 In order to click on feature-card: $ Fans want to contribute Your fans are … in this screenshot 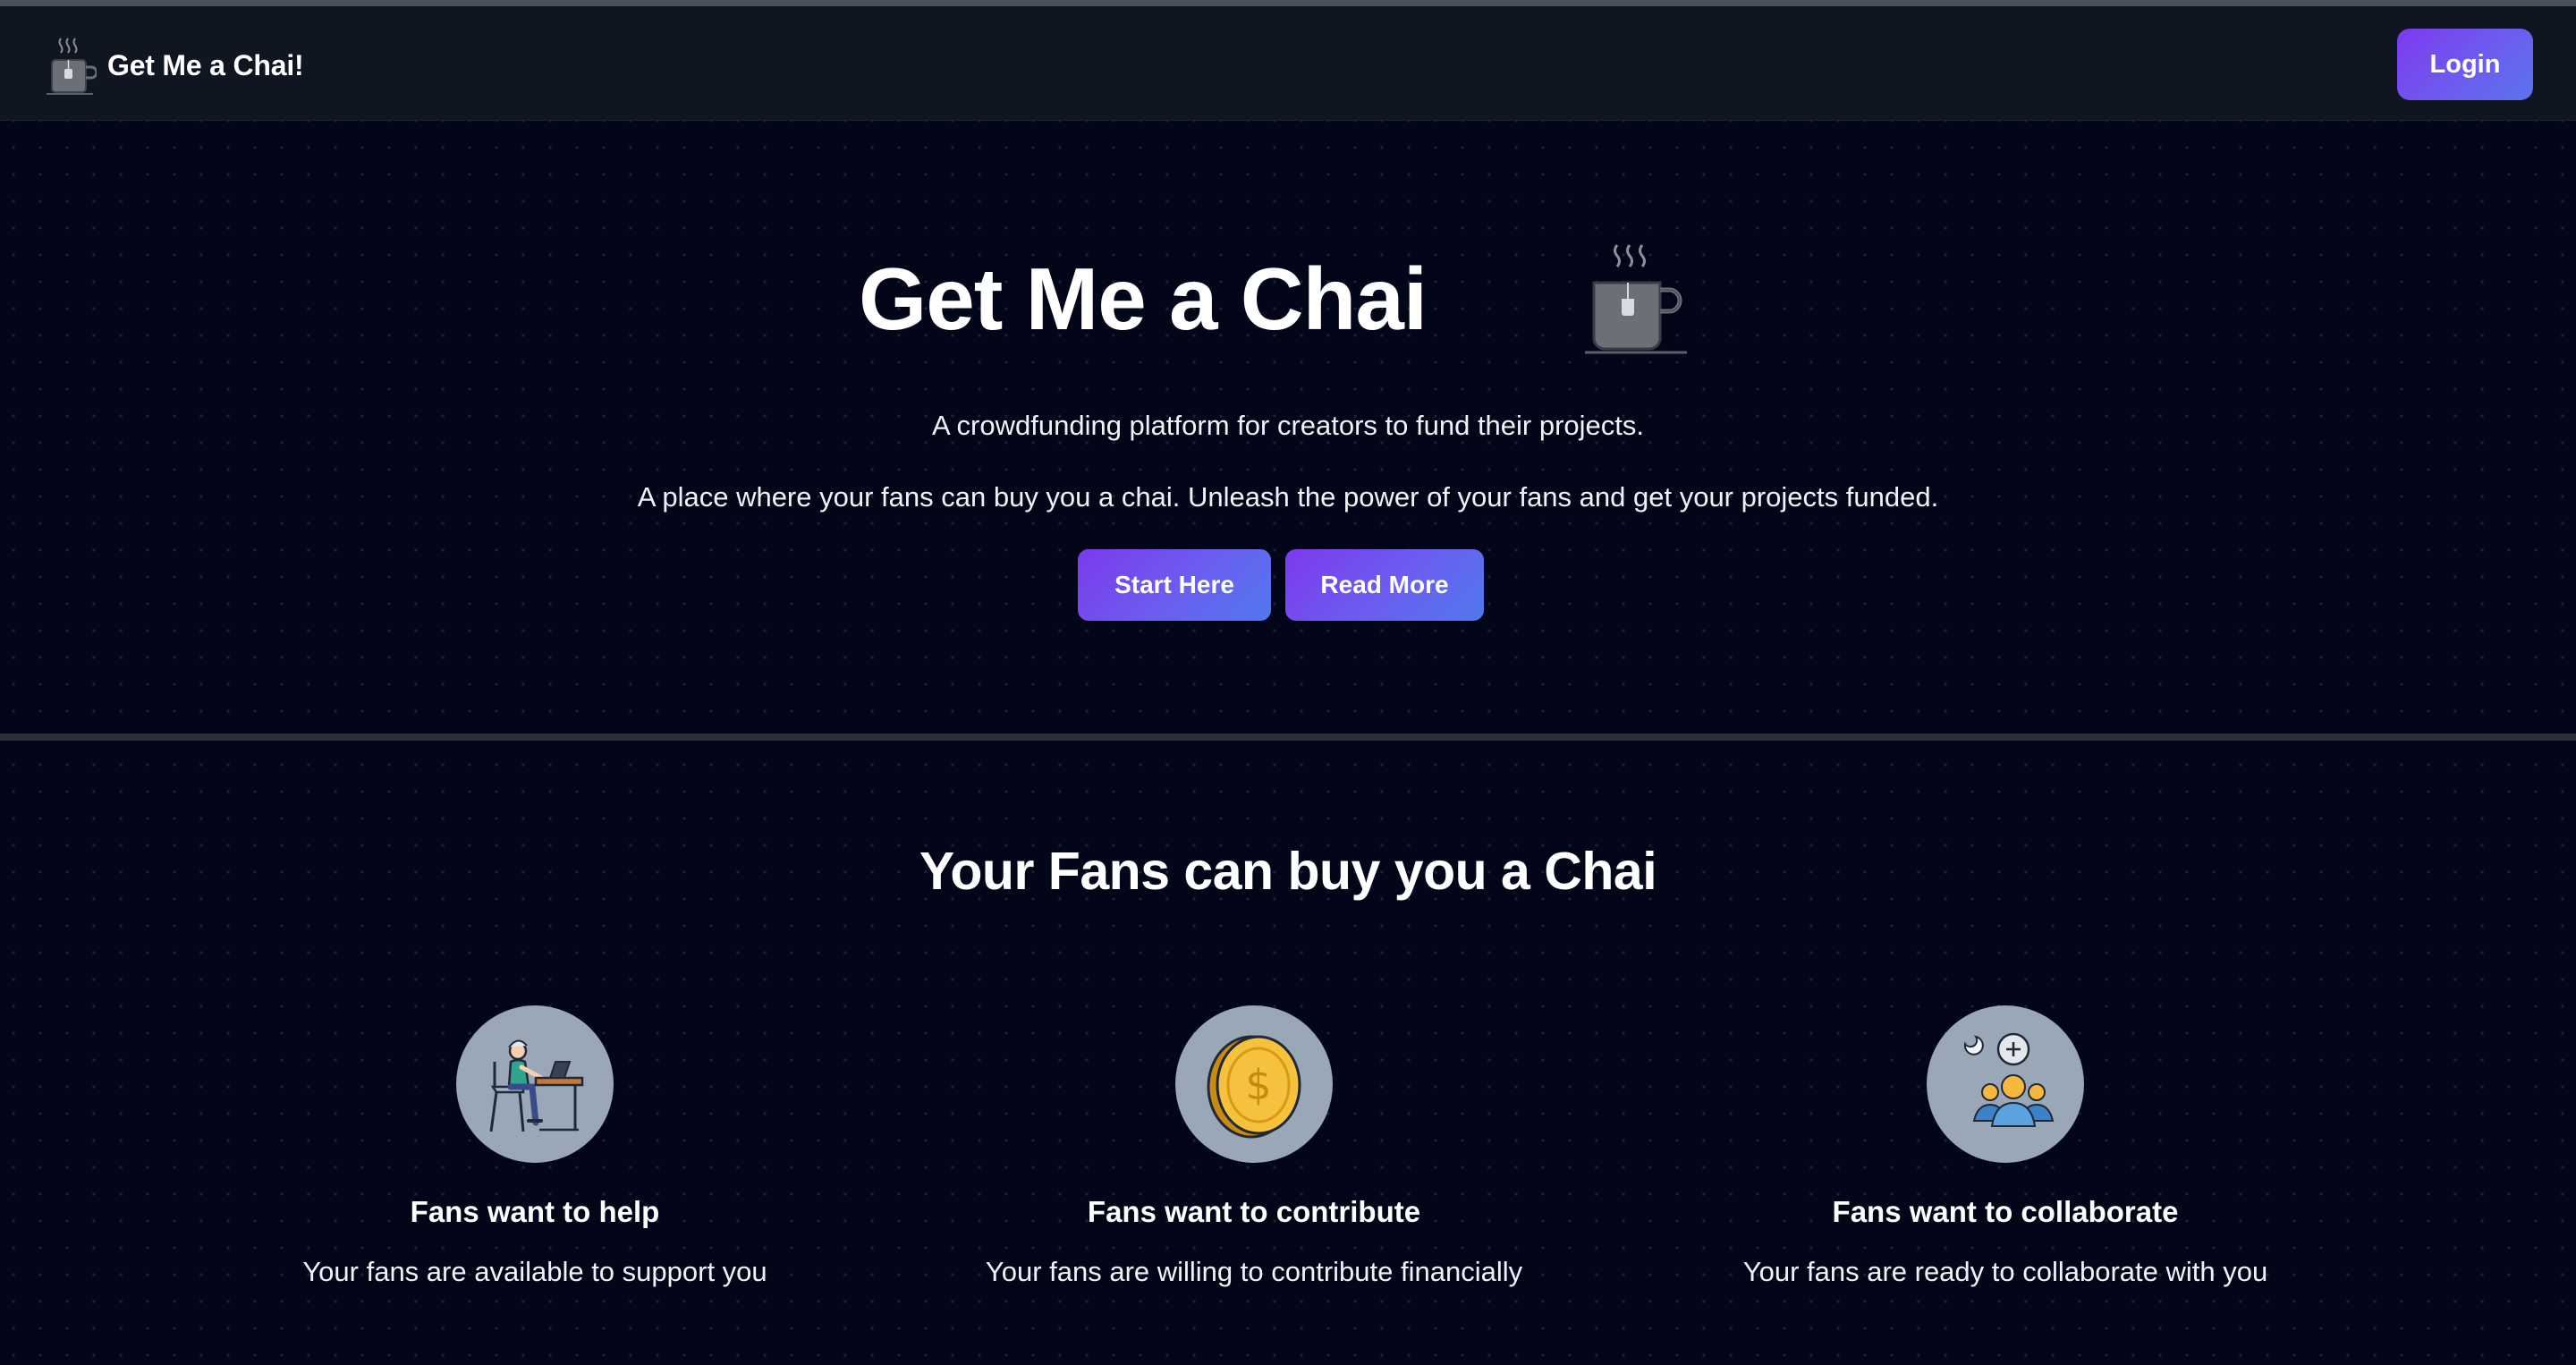, I will do `click(1254, 1146)`.